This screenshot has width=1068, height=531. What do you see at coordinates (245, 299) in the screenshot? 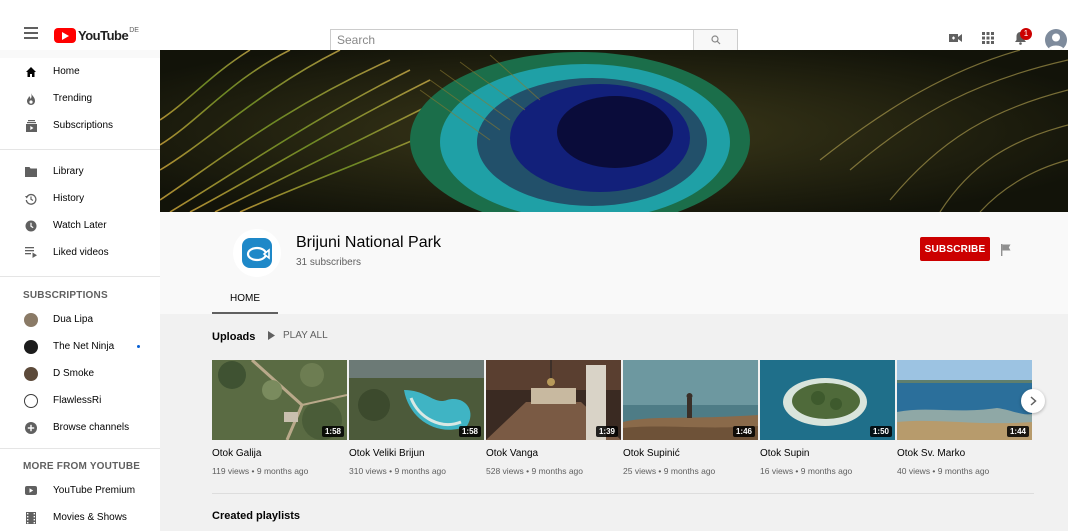
I see `tab-home: HOME` at bounding box center [245, 299].